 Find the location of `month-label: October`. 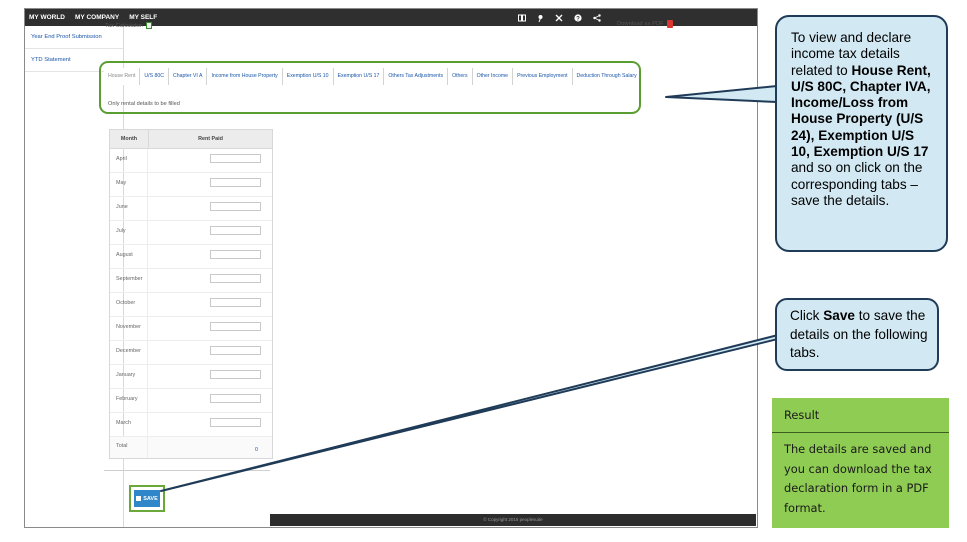

month-label: October is located at coordinates (129, 304).